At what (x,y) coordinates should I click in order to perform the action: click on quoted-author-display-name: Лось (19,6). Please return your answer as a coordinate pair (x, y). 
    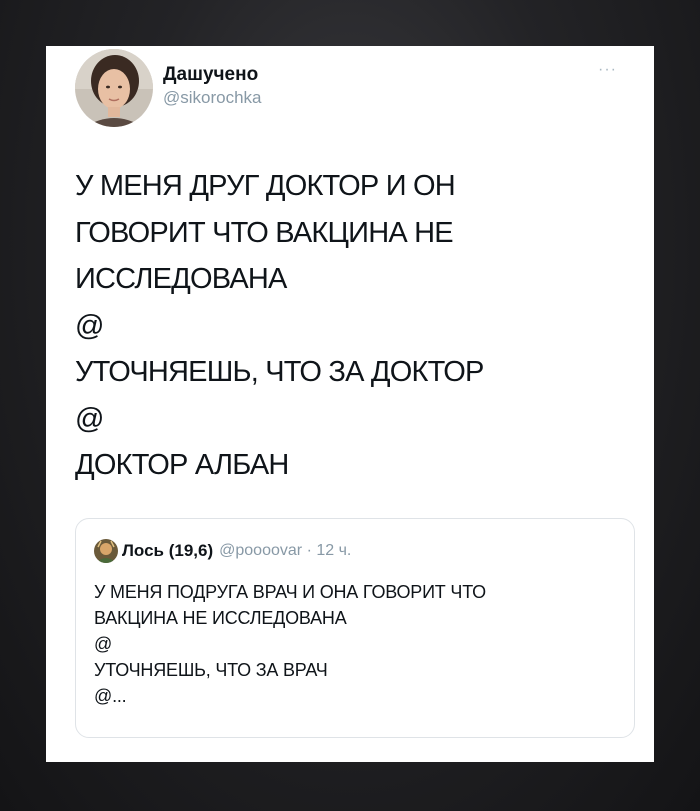
    Looking at the image, I should click on (167, 550).